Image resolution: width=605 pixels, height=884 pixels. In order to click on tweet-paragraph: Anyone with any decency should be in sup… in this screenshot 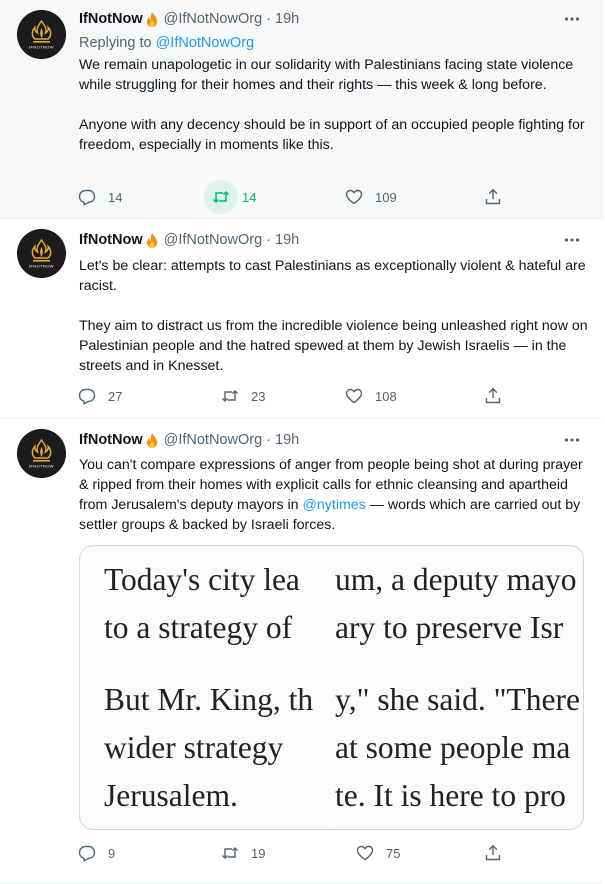, I will do `click(332, 135)`.